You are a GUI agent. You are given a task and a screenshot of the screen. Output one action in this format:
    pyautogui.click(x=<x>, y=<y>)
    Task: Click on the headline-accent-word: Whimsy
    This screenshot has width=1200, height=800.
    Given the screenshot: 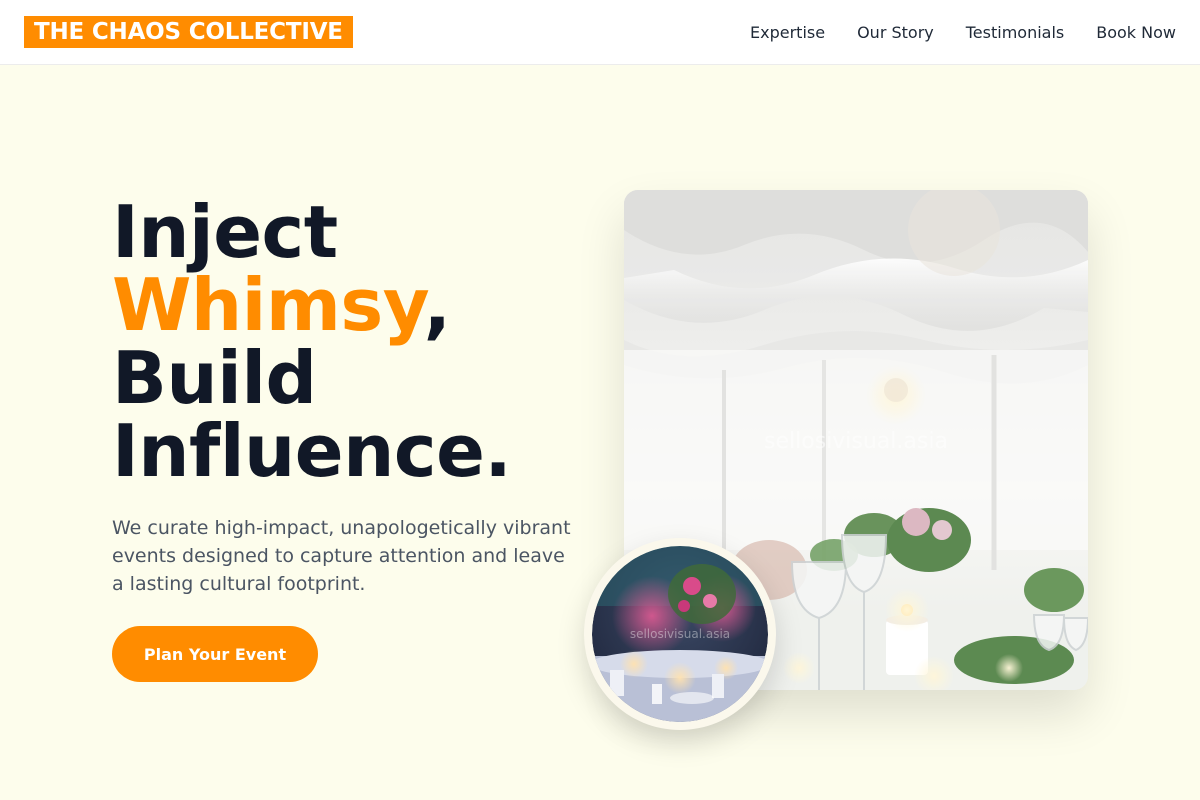 What is the action you would take?
    pyautogui.click(x=268, y=305)
    